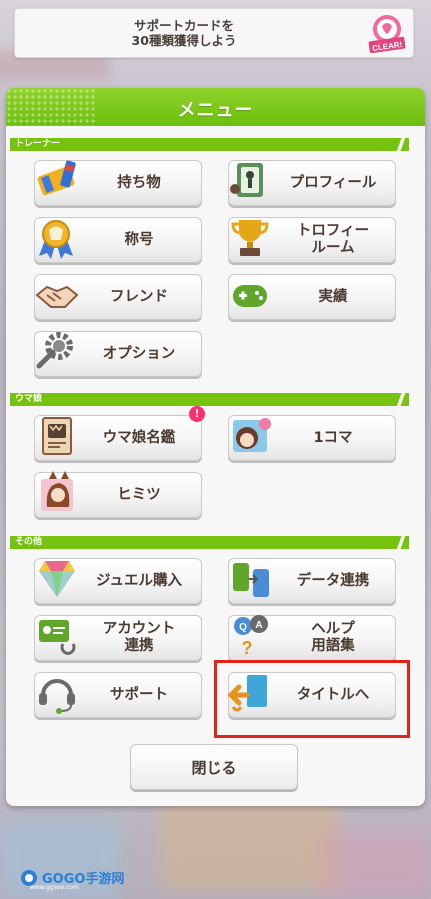 The image size is (431, 899). I want to click on secret-button: ヒミツ, so click(118, 494).